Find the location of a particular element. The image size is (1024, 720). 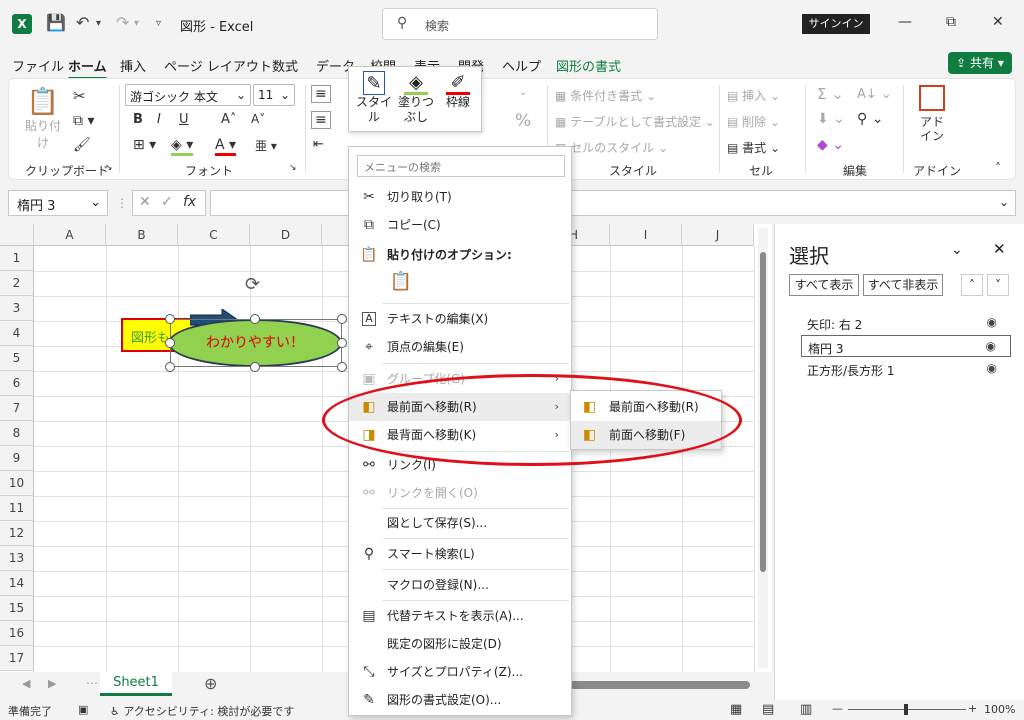

shape-outline-button: ✐ 枠線 is located at coordinates (458, 90).